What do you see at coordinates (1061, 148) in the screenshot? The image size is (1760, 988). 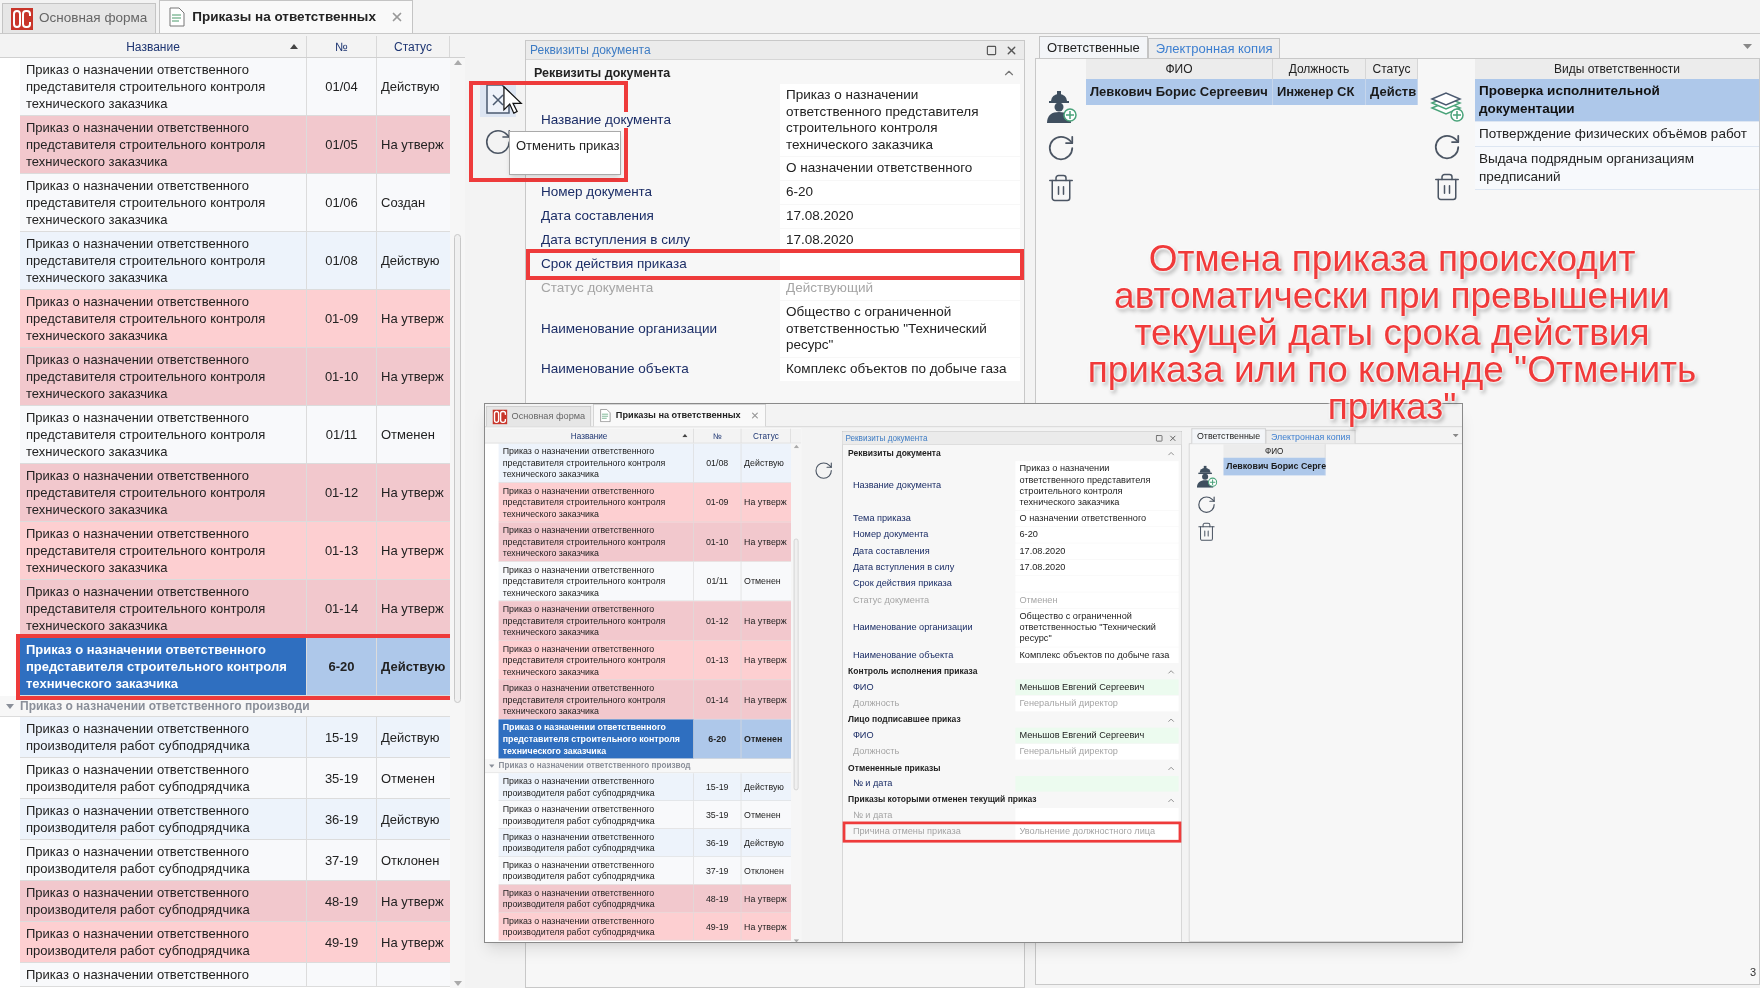 I see `refresh-icon` at bounding box center [1061, 148].